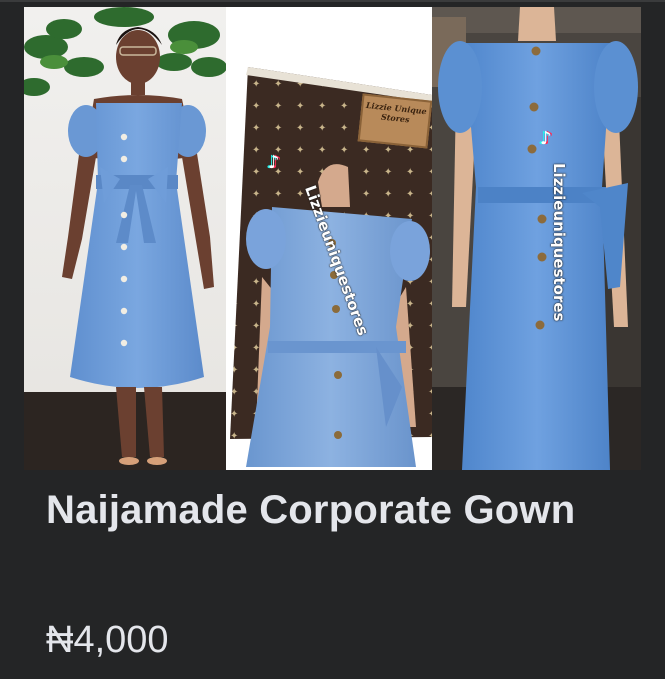  Describe the element at coordinates (394, 121) in the screenshot. I see `store-sign: Lizzie Unique Stores` at that location.